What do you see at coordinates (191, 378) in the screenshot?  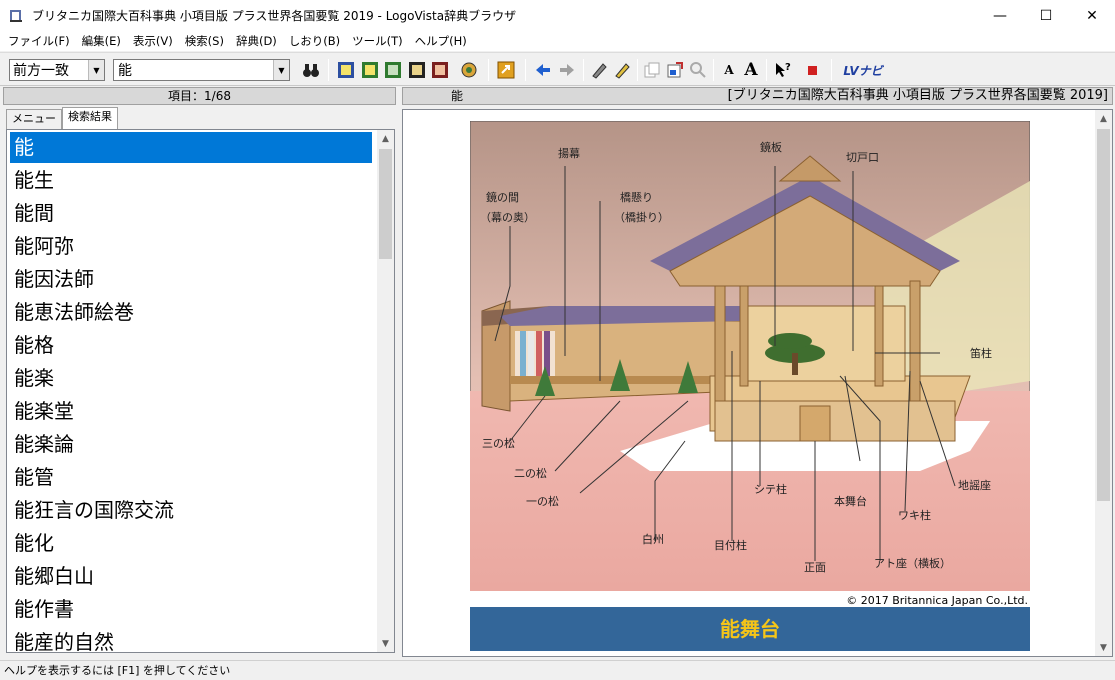 I see `list-item: 能楽` at bounding box center [191, 378].